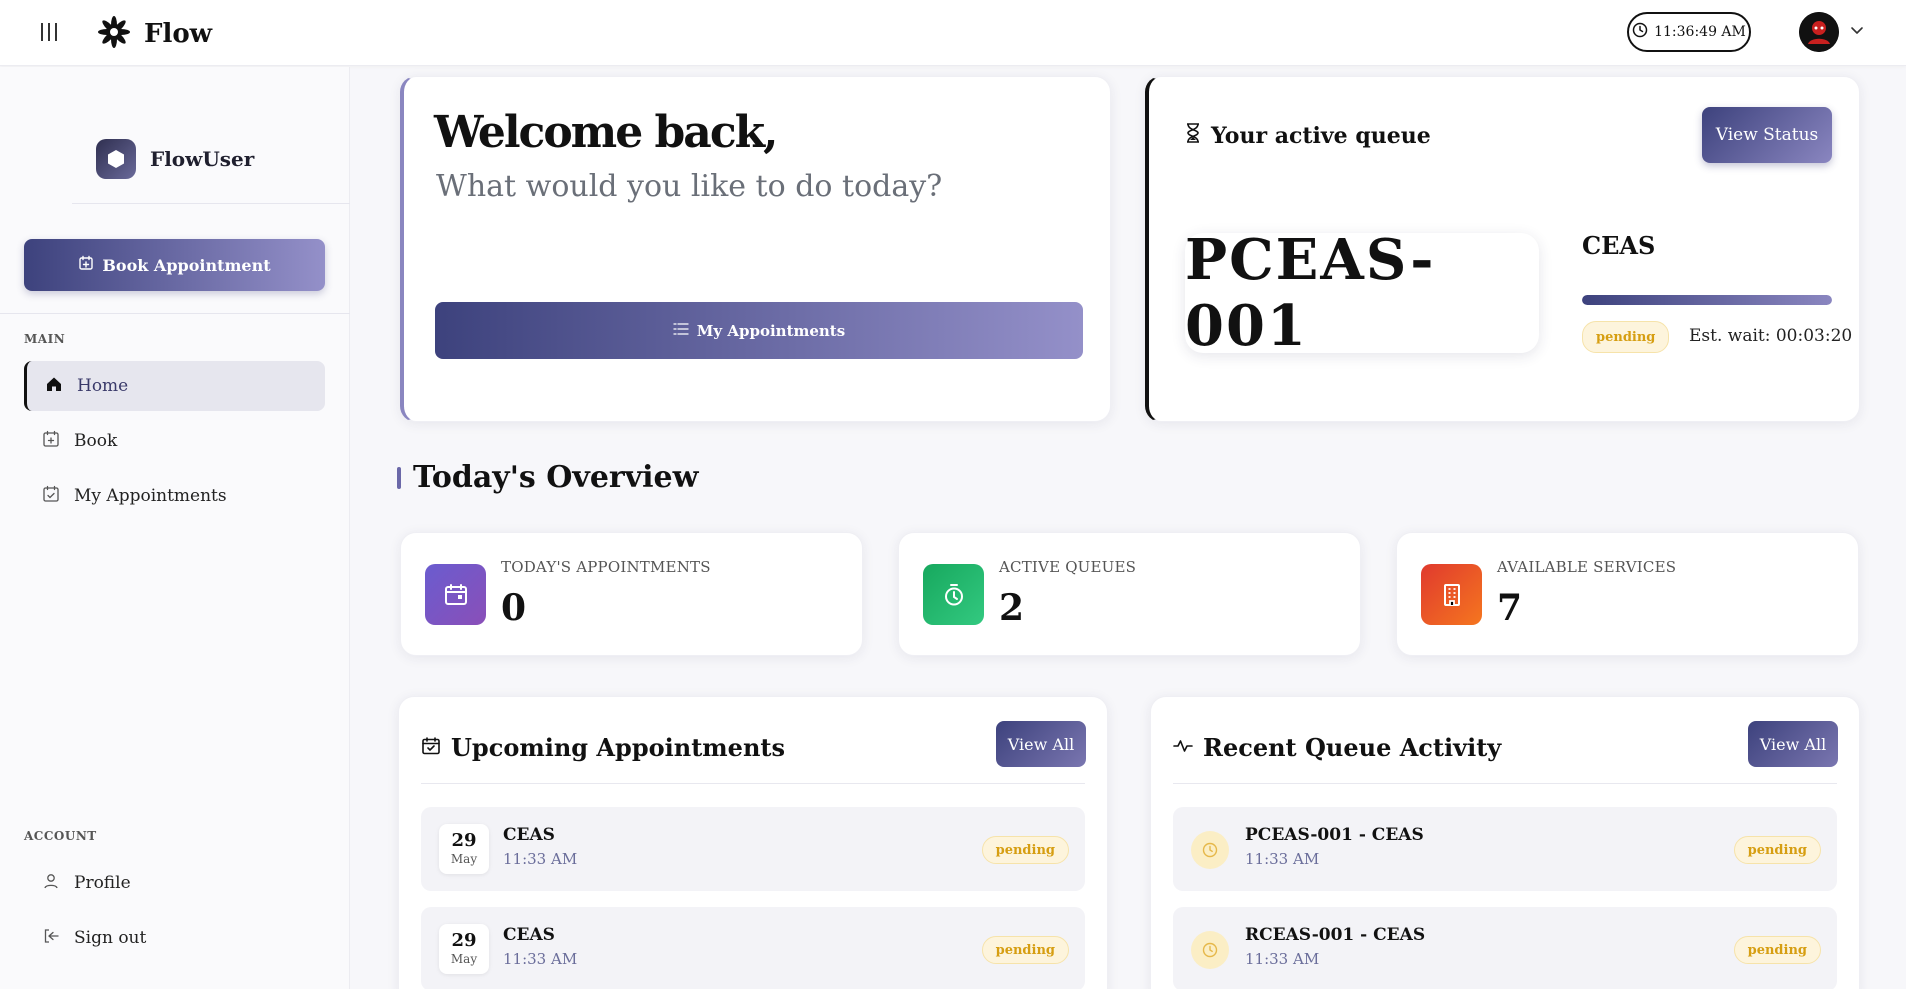 The image size is (1906, 989). Describe the element at coordinates (1793, 744) in the screenshot. I see `view-all-activity-button: View All` at that location.